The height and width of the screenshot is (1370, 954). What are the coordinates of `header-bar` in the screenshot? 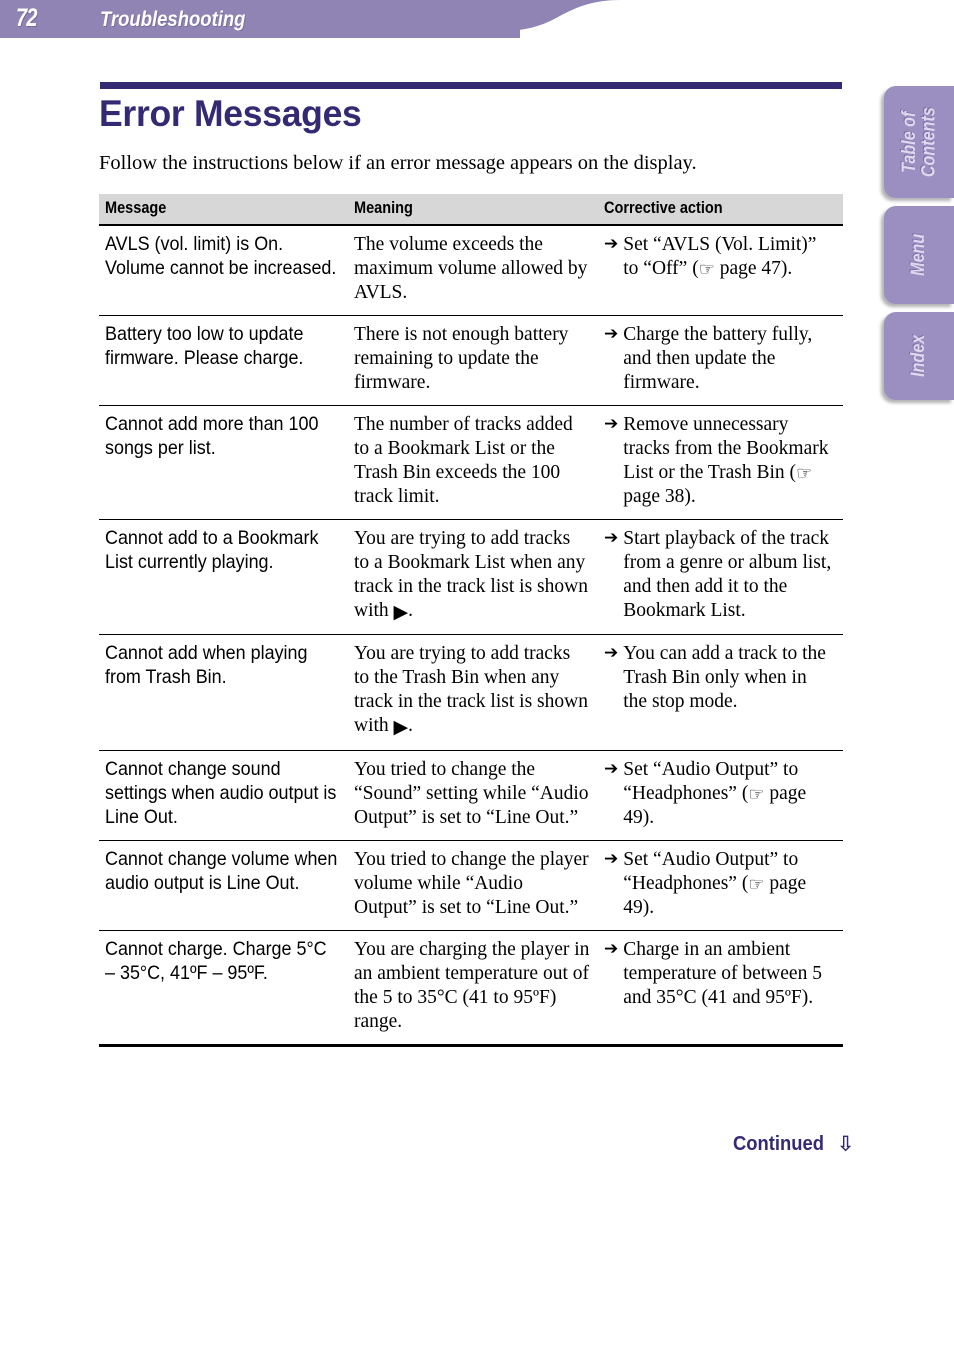 It's located at (260, 19).